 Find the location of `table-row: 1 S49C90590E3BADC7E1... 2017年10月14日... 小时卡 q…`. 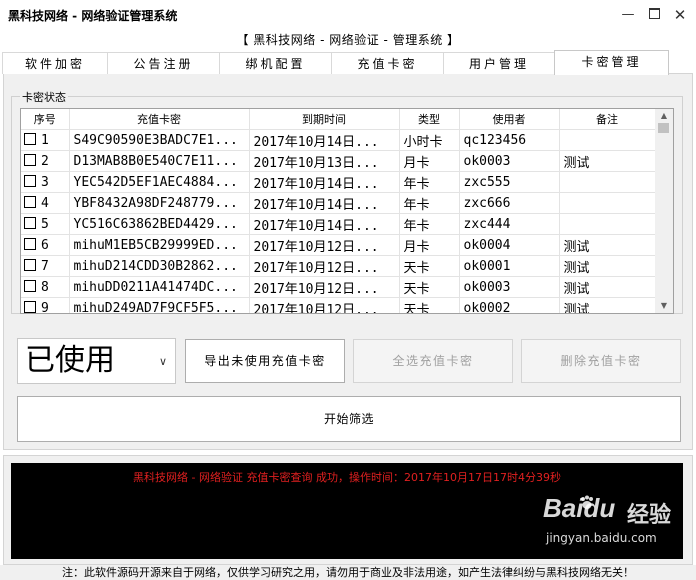

table-row: 1 S49C90590E3BADC7E1... 2017年10月14日... 小时卡 q… is located at coordinates (338, 140).